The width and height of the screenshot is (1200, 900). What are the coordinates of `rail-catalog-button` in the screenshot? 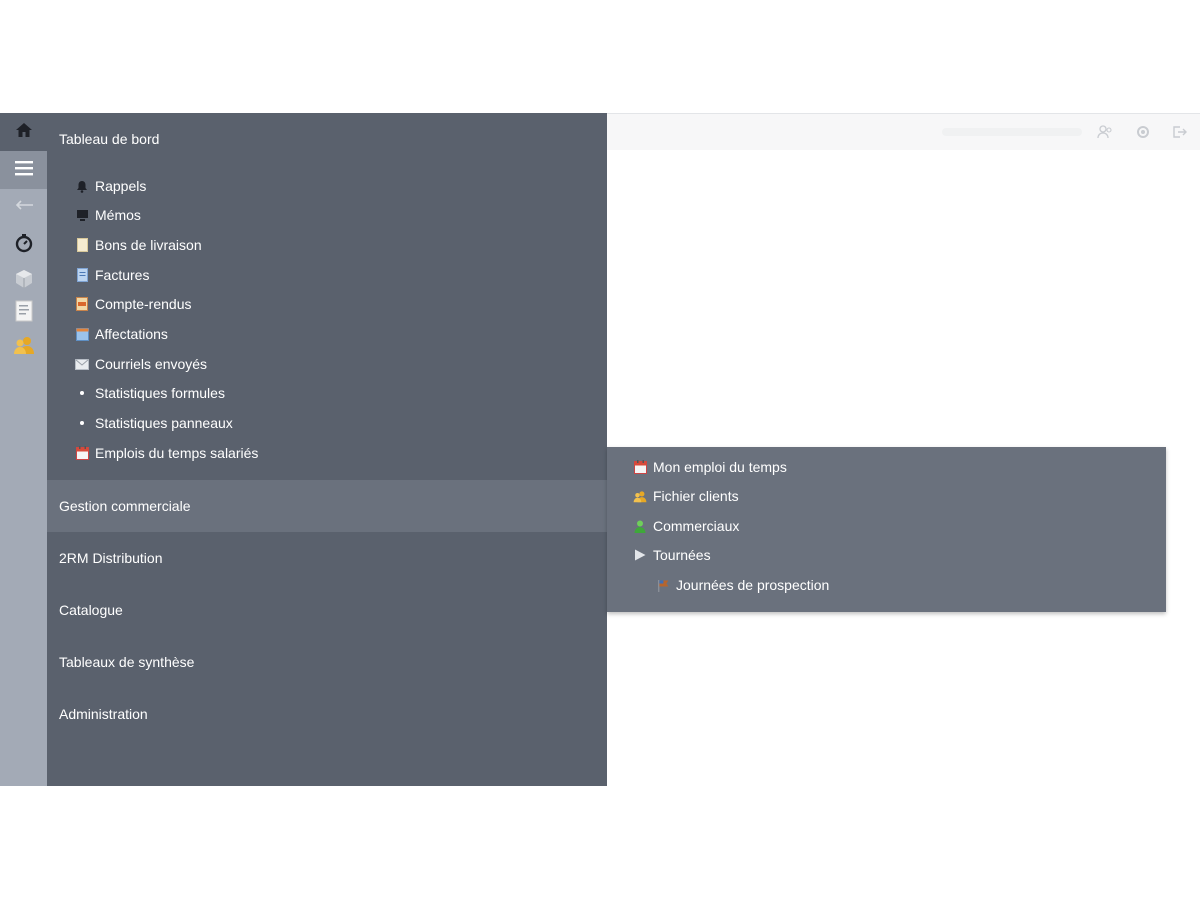 It's located at (23, 281).